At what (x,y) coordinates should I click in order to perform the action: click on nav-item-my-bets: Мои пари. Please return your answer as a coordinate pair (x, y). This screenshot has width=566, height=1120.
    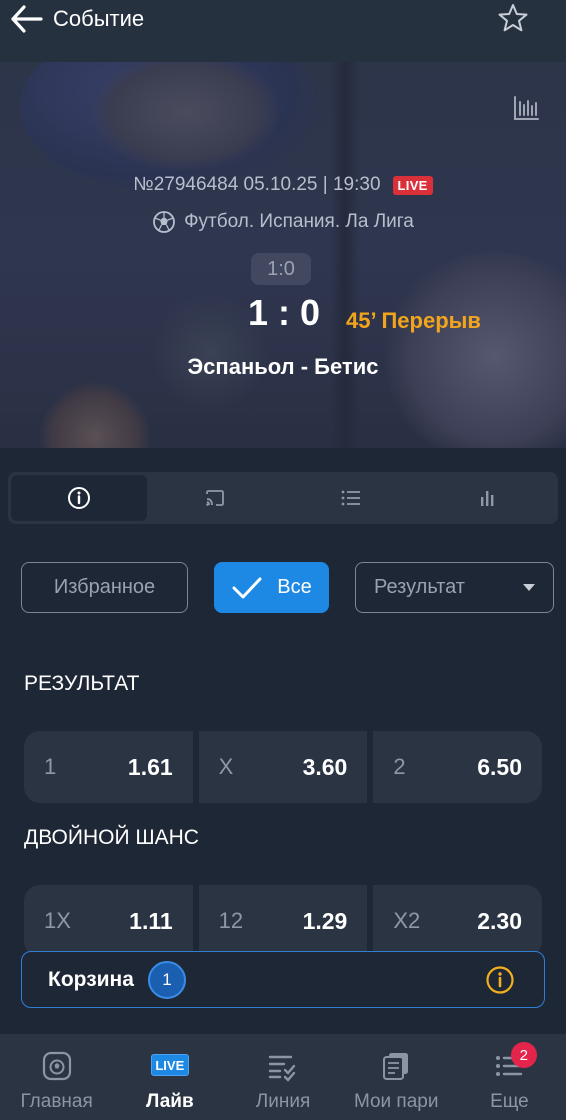
    Looking at the image, I should click on (396, 1077).